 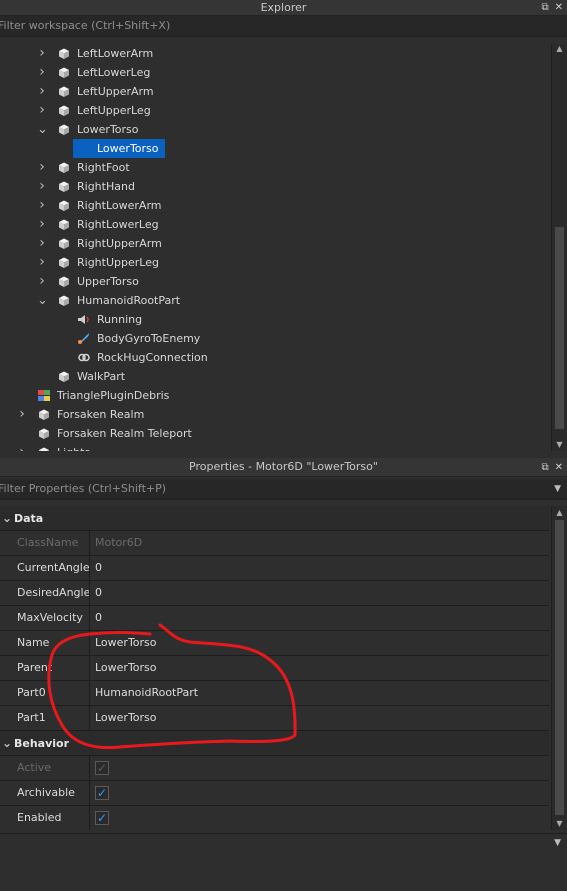 What do you see at coordinates (274, 643) in the screenshot?
I see `property-row: Name LowerTorso` at bounding box center [274, 643].